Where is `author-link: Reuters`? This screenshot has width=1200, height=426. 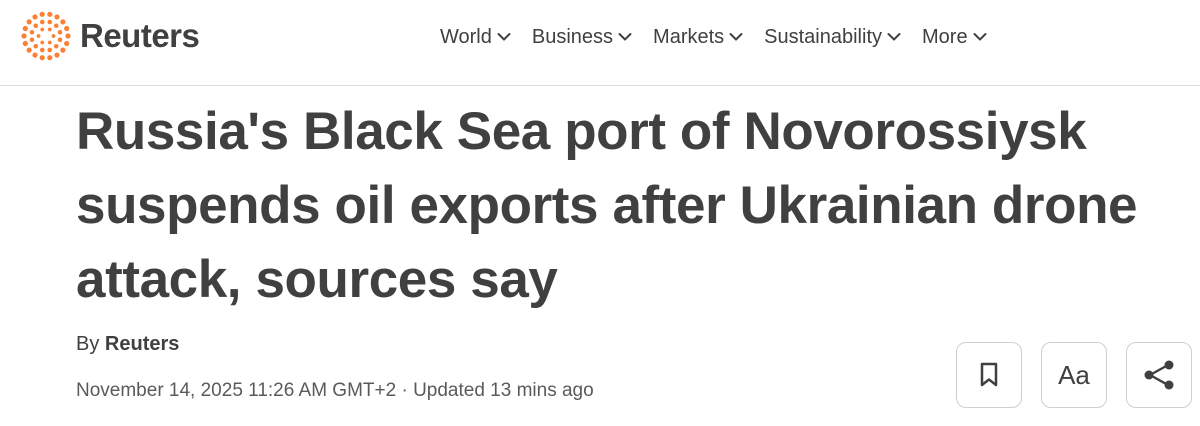
author-link: Reuters is located at coordinates (142, 344).